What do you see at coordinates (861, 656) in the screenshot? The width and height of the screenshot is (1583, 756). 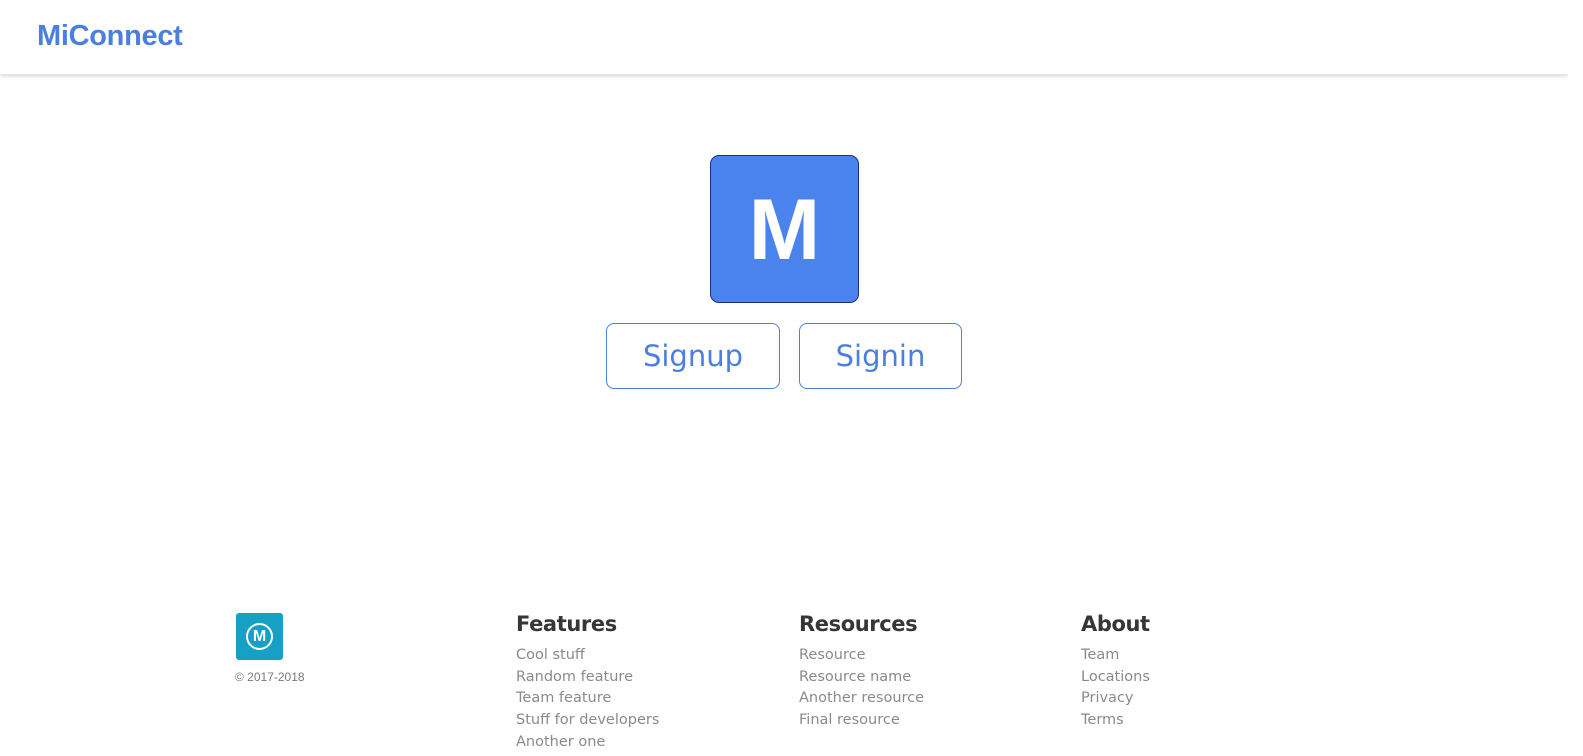 I see `footer-link-resource: Resource` at bounding box center [861, 656].